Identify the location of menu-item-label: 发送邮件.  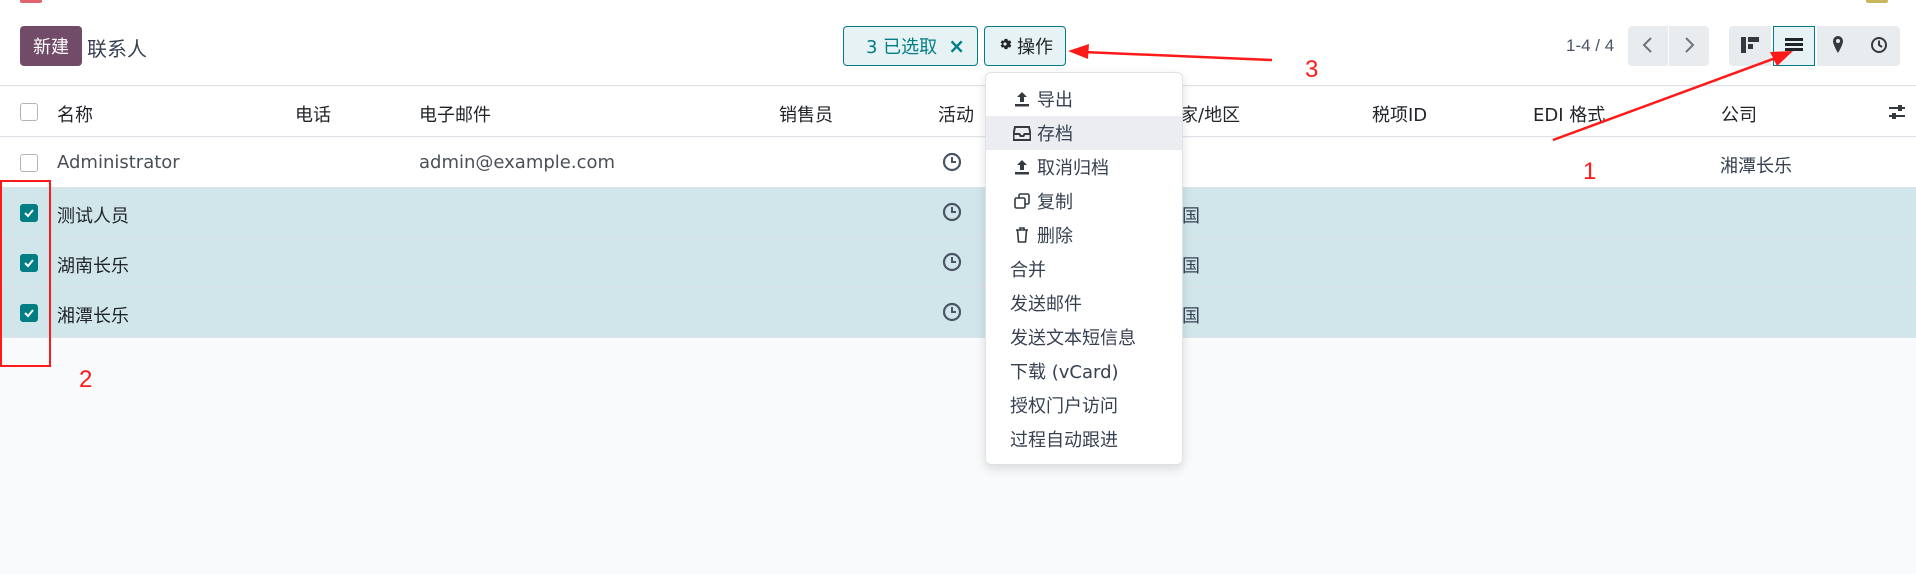
(1046, 304).